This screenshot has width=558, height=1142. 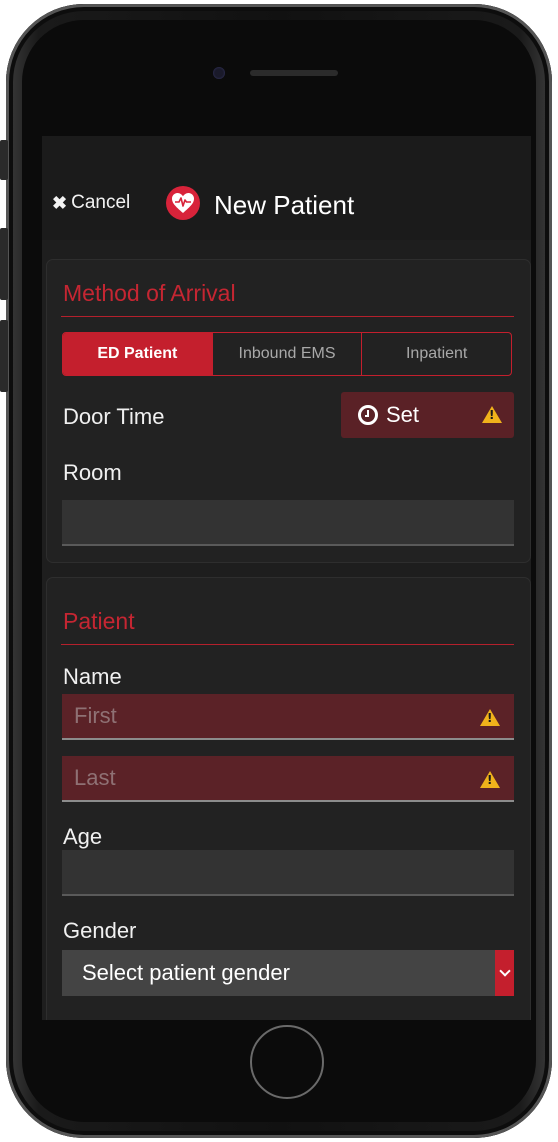 I want to click on page-title: New Patient, so click(x=284, y=205).